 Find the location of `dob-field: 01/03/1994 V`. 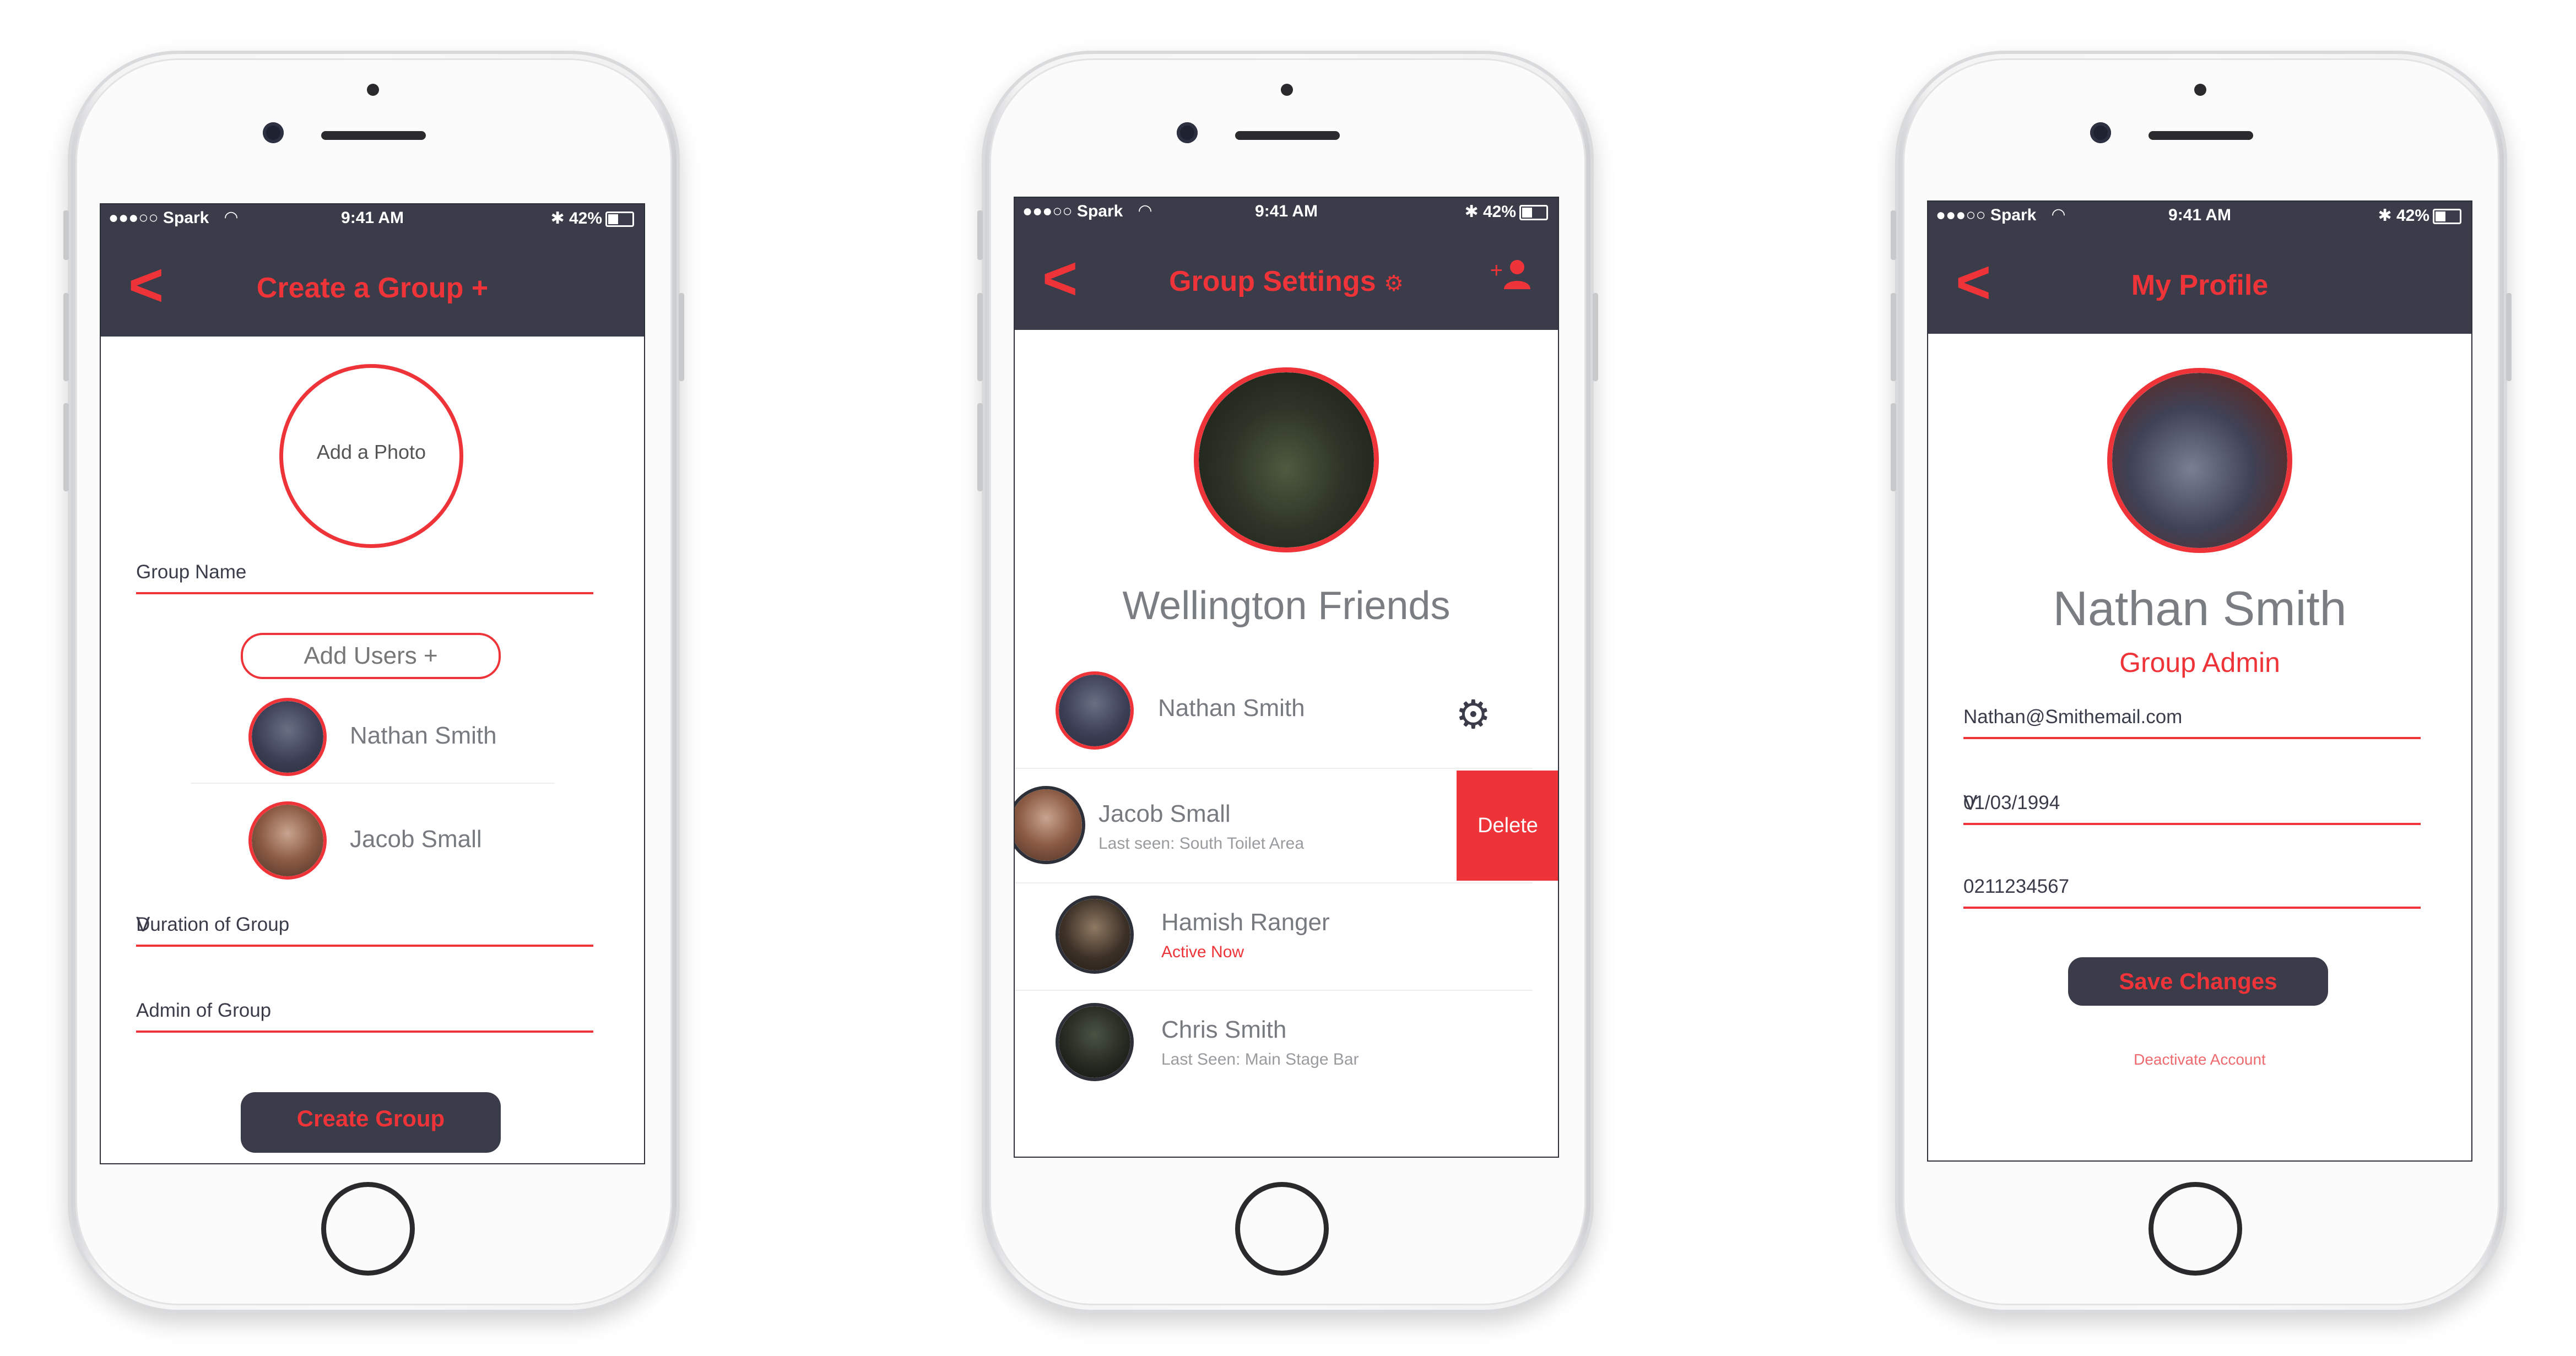

dob-field: 01/03/1994 V is located at coordinates (2192, 806).